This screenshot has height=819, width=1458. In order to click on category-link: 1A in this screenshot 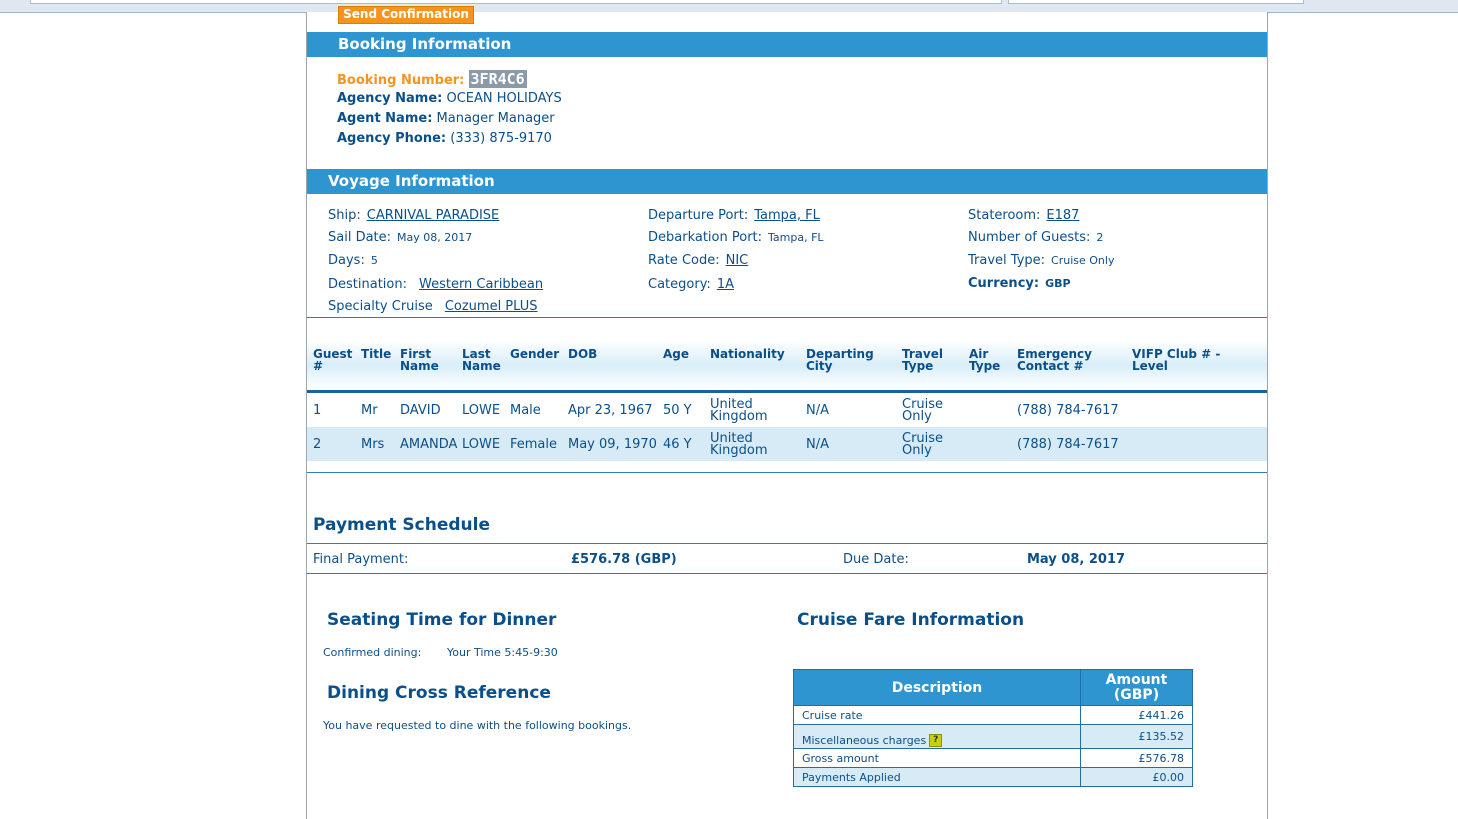, I will do `click(725, 284)`.